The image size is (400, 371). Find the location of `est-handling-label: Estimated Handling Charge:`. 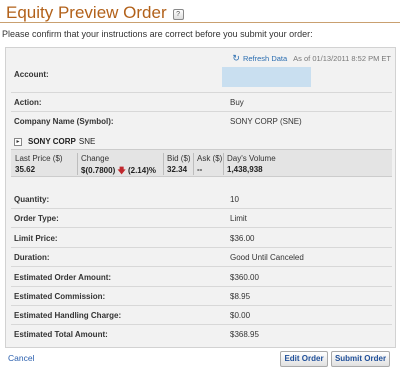

est-handling-label: Estimated Handling Charge: is located at coordinates (68, 315).